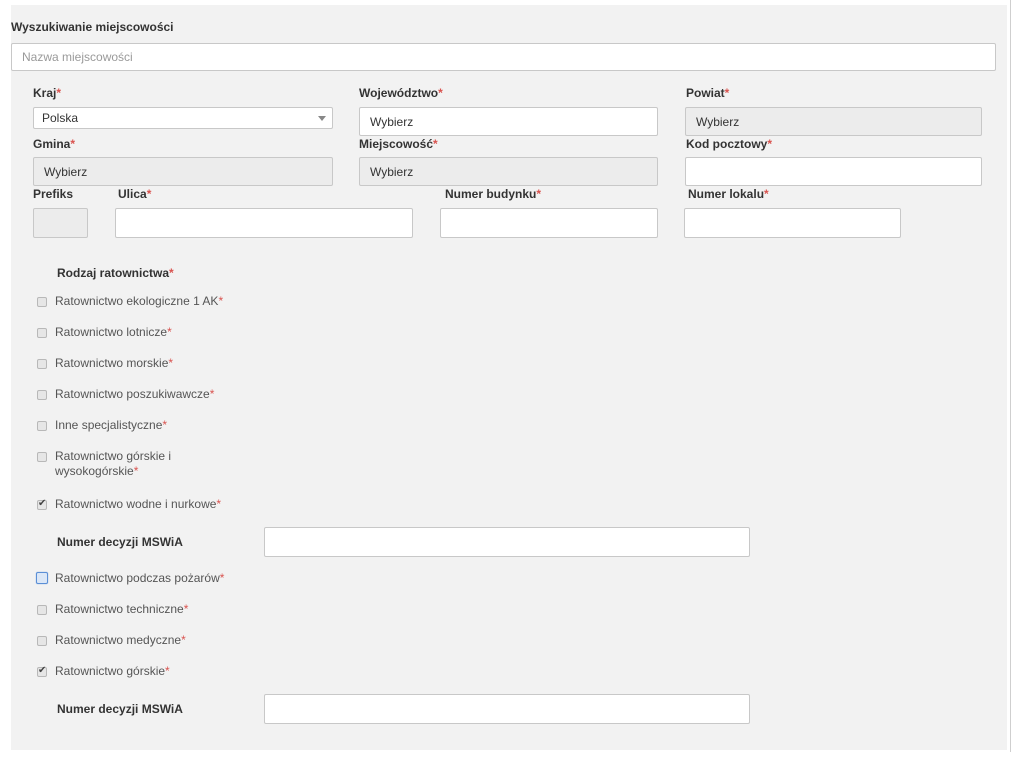 The image size is (1024, 765). I want to click on rescue-technical-label: Ratownictwo techniczne*, so click(122, 609).